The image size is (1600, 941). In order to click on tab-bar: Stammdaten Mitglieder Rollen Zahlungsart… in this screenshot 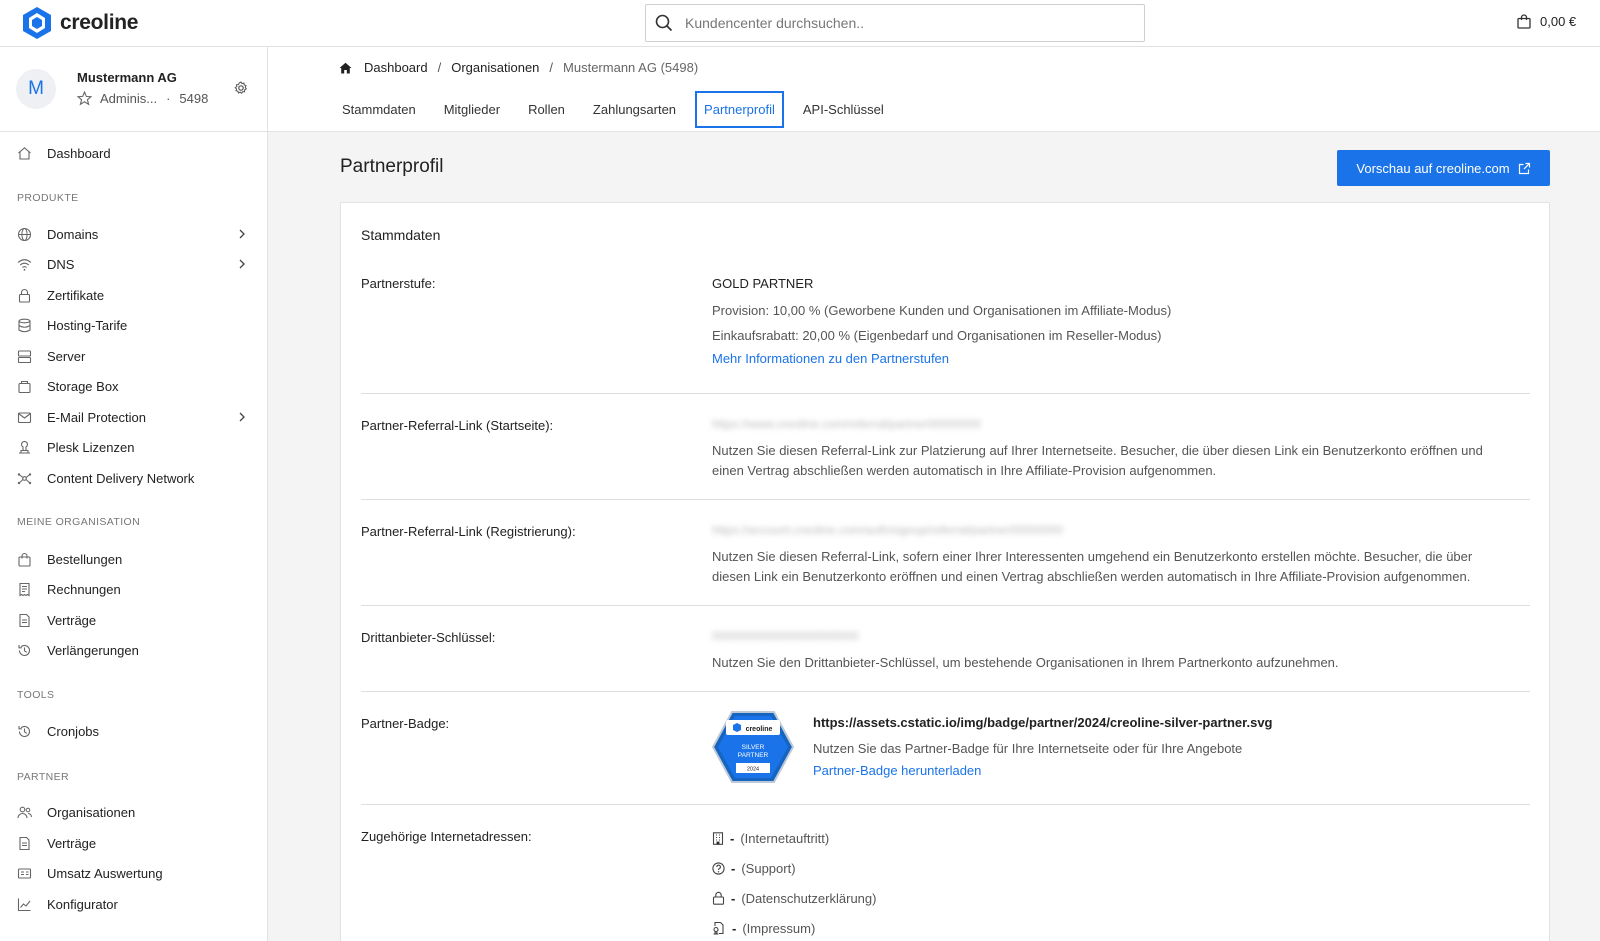, I will do `click(618, 109)`.